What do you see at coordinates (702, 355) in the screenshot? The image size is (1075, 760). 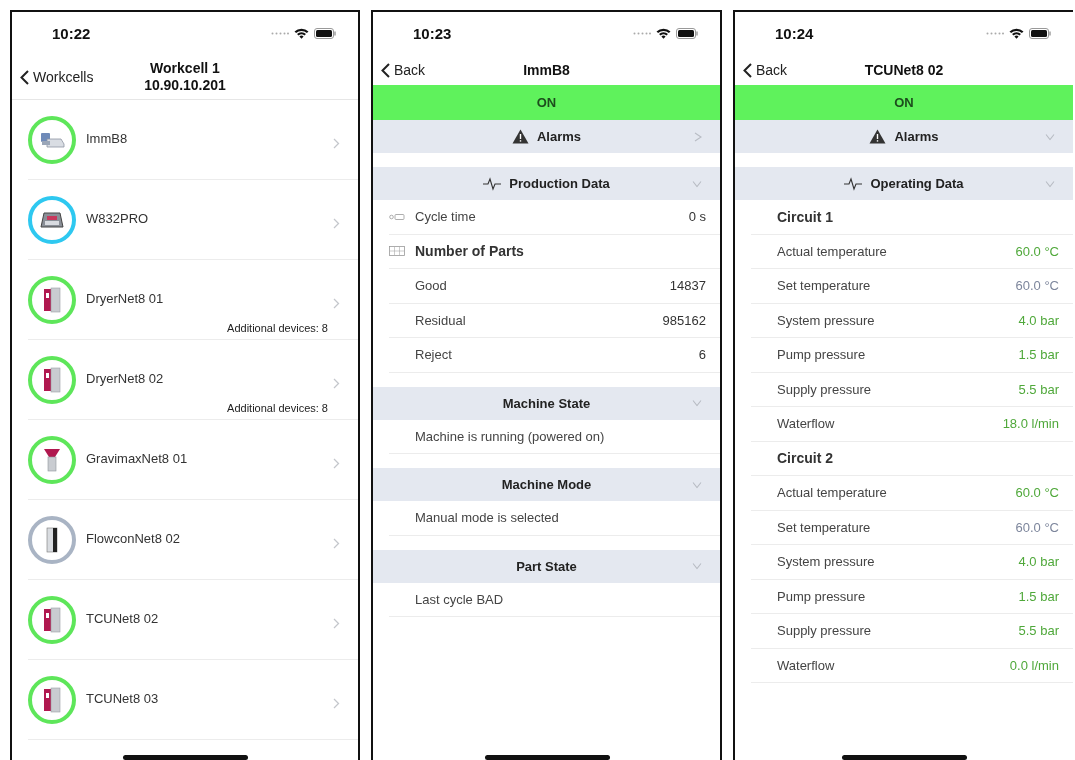 I see `field-value: 6` at bounding box center [702, 355].